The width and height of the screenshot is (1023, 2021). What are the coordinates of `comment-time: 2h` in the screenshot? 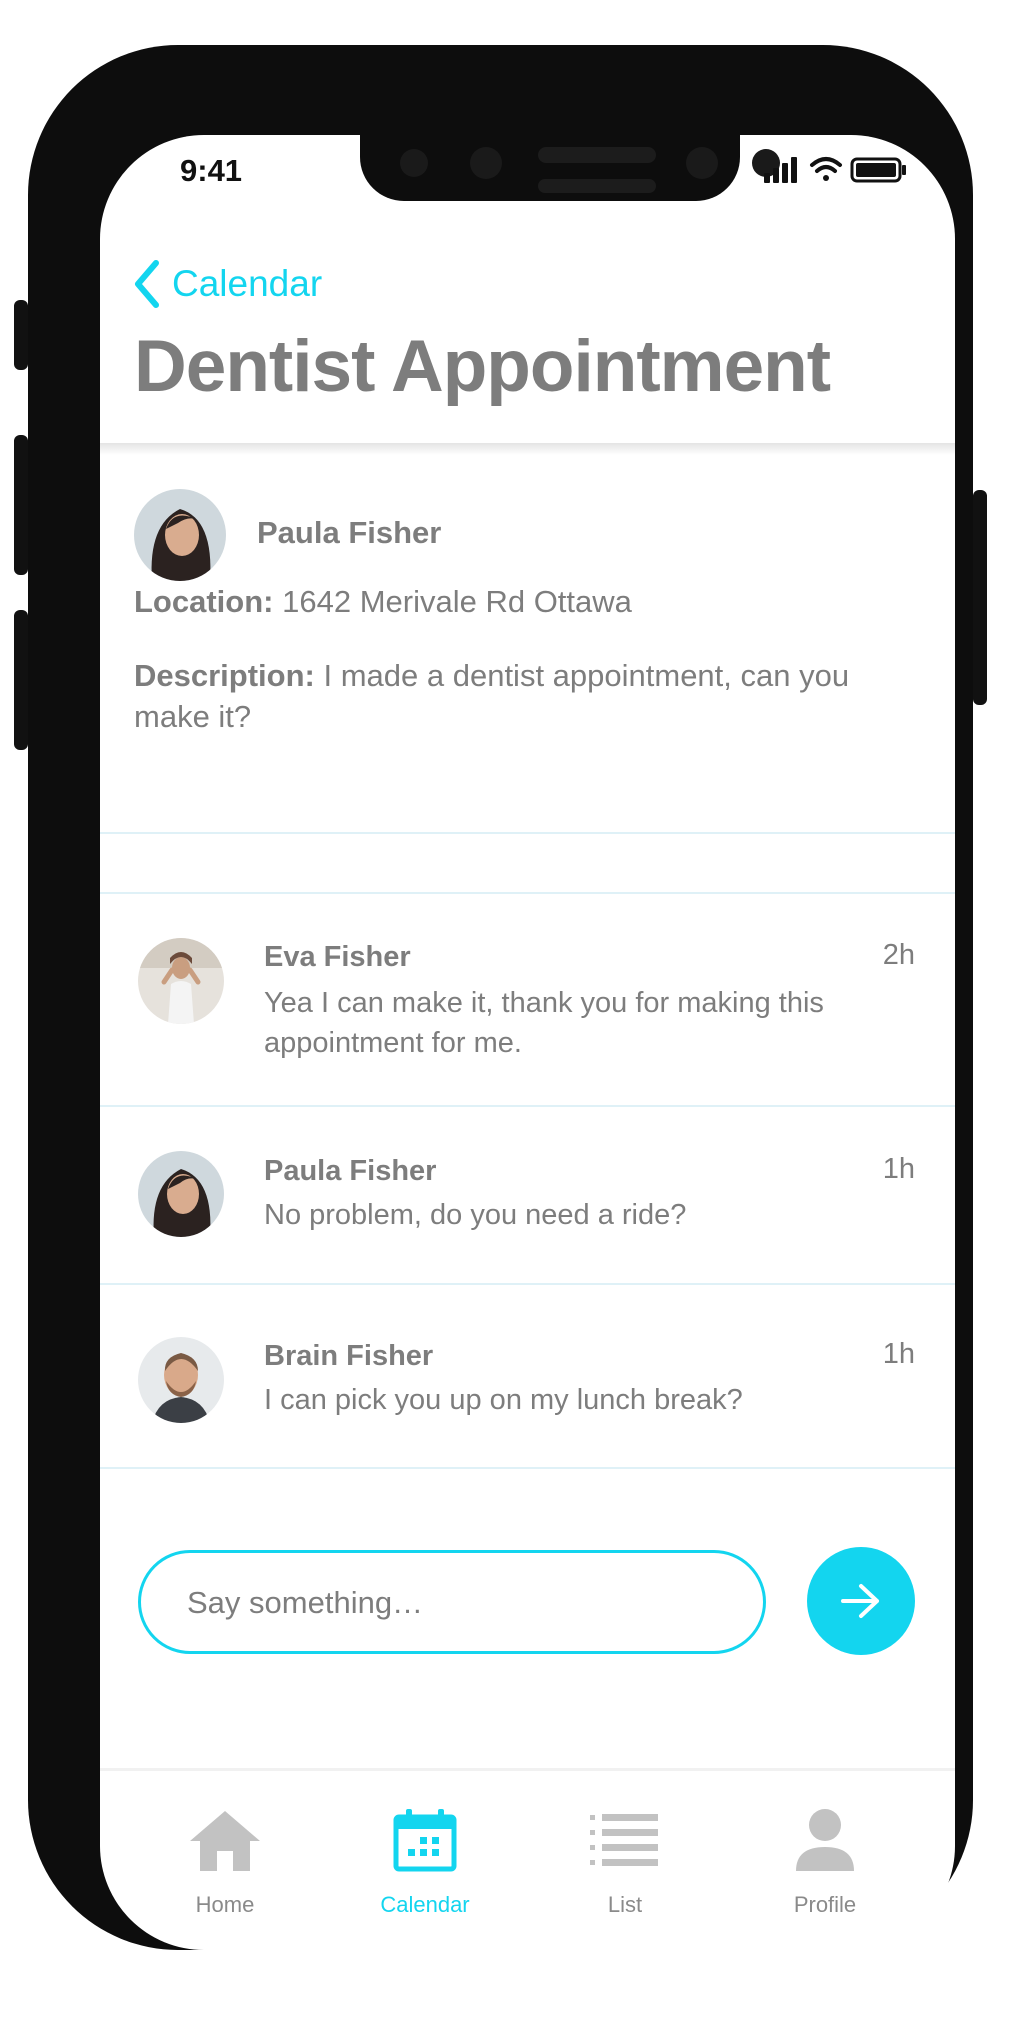 It's located at (898, 955).